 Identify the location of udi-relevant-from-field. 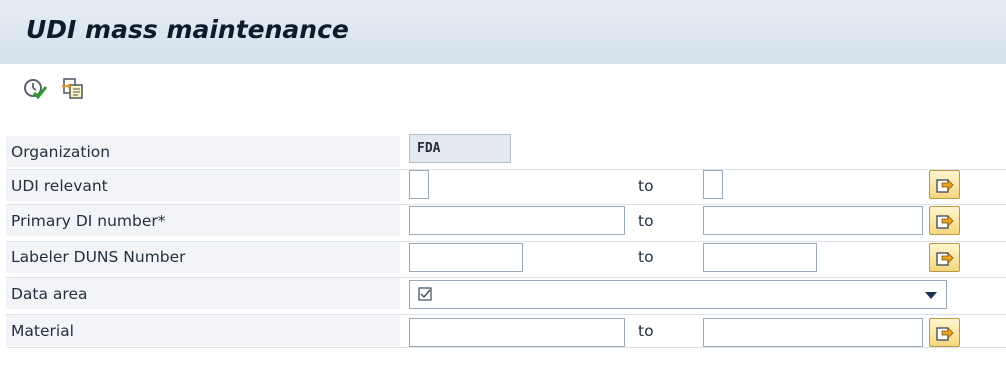
(419, 184).